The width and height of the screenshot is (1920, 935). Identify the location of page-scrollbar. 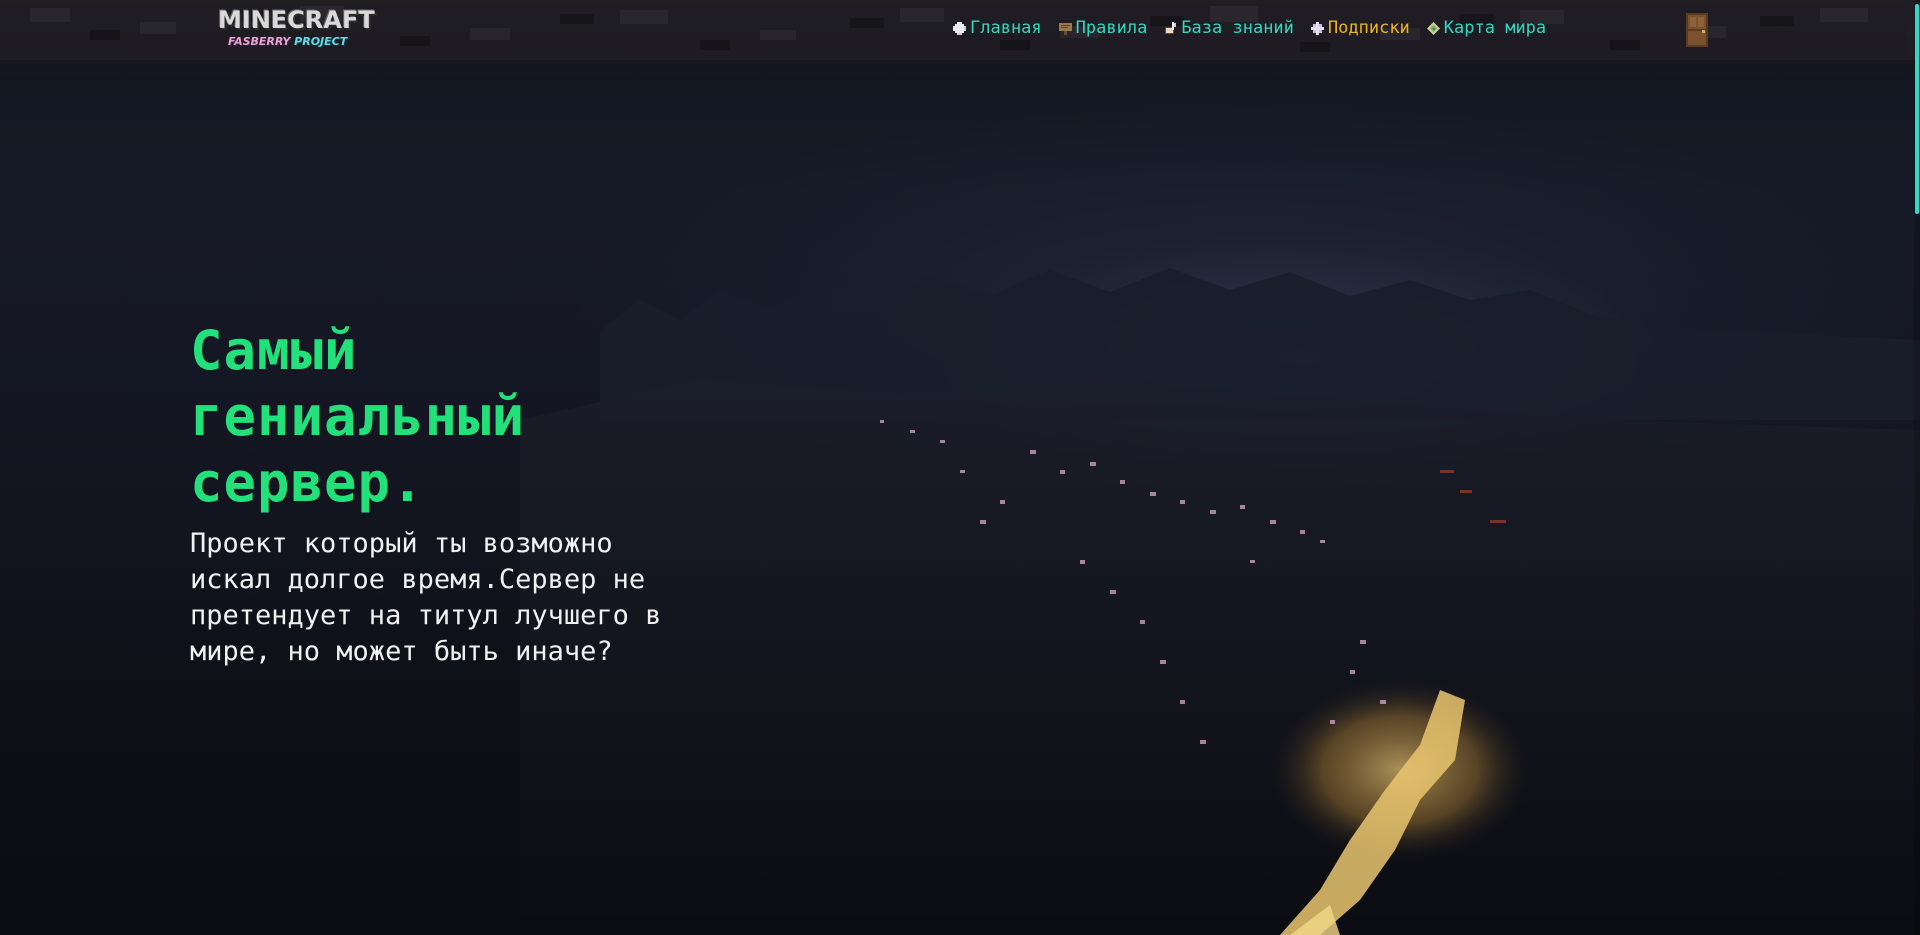
(1917, 467).